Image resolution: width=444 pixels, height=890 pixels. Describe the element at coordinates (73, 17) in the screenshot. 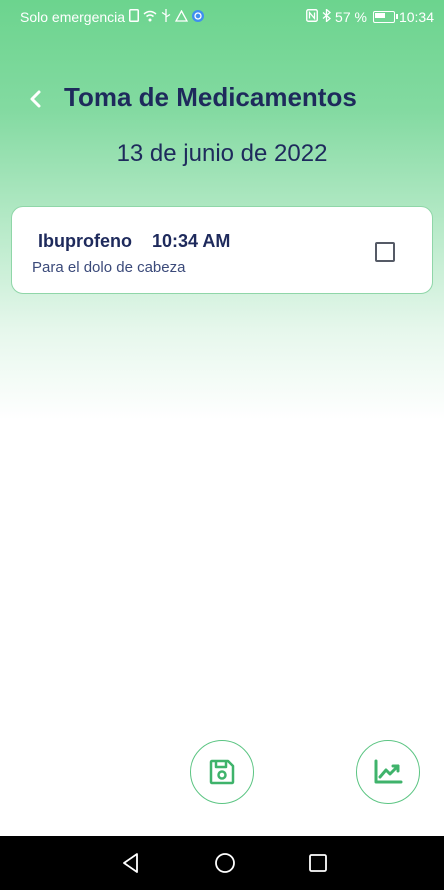

I see `carrier-text: Solo emergencia` at that location.